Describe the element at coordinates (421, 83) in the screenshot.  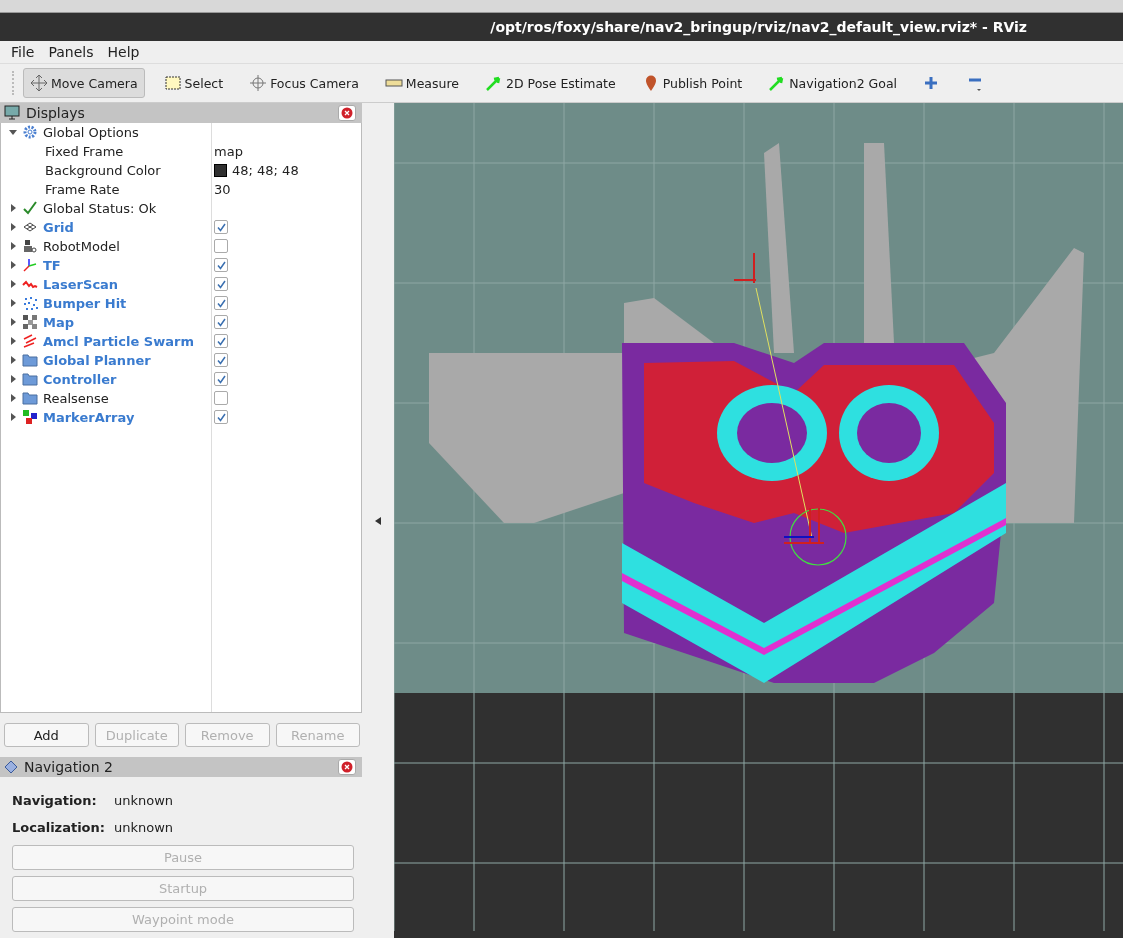
I see `tool-button: Measure` at that location.